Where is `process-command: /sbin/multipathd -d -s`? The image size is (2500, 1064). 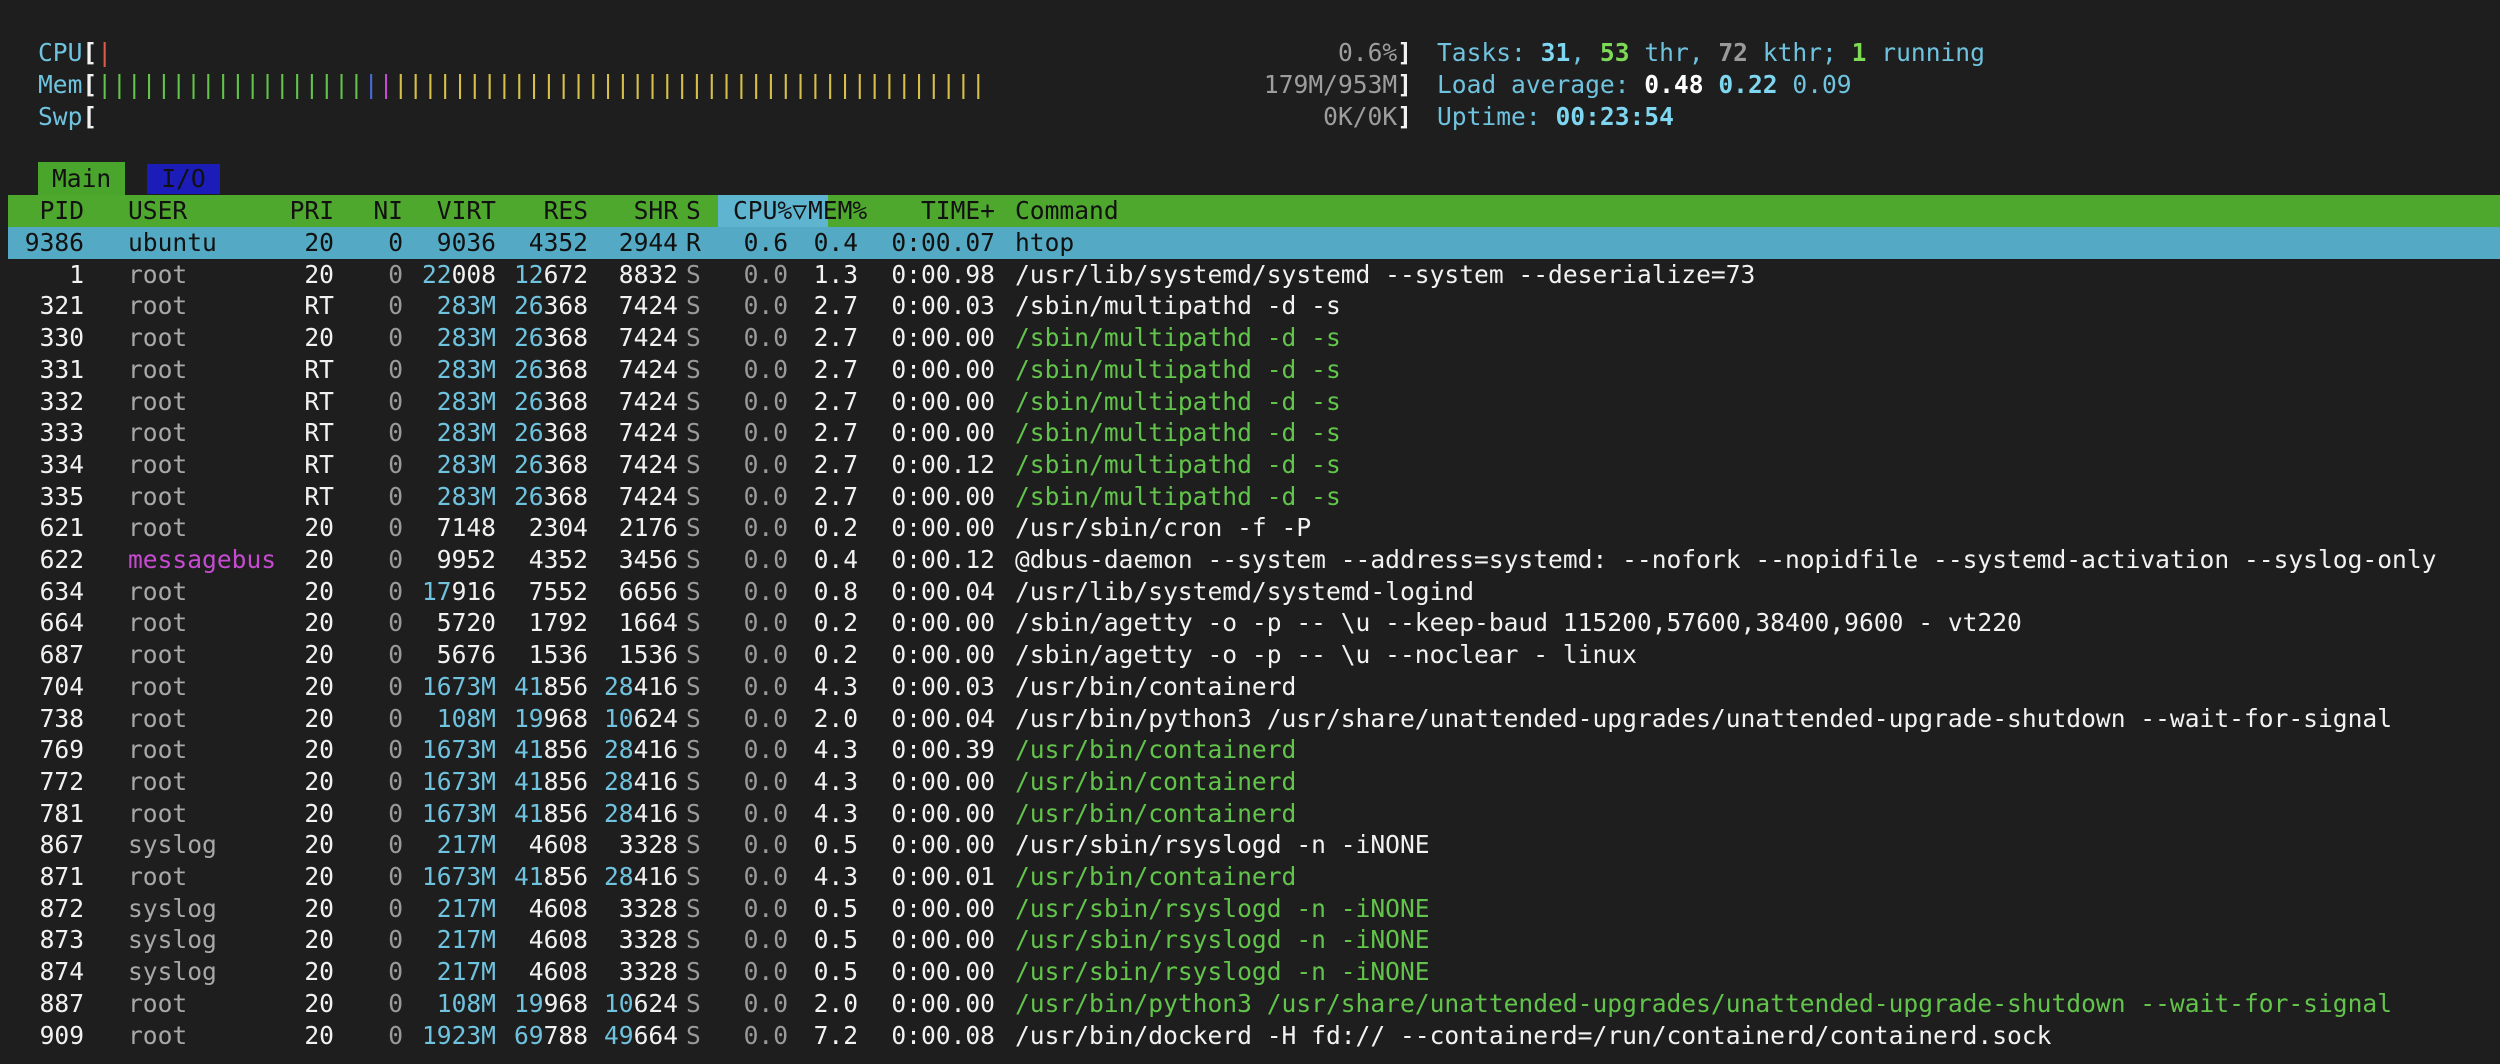 process-command: /sbin/multipathd -d -s is located at coordinates (1178, 369).